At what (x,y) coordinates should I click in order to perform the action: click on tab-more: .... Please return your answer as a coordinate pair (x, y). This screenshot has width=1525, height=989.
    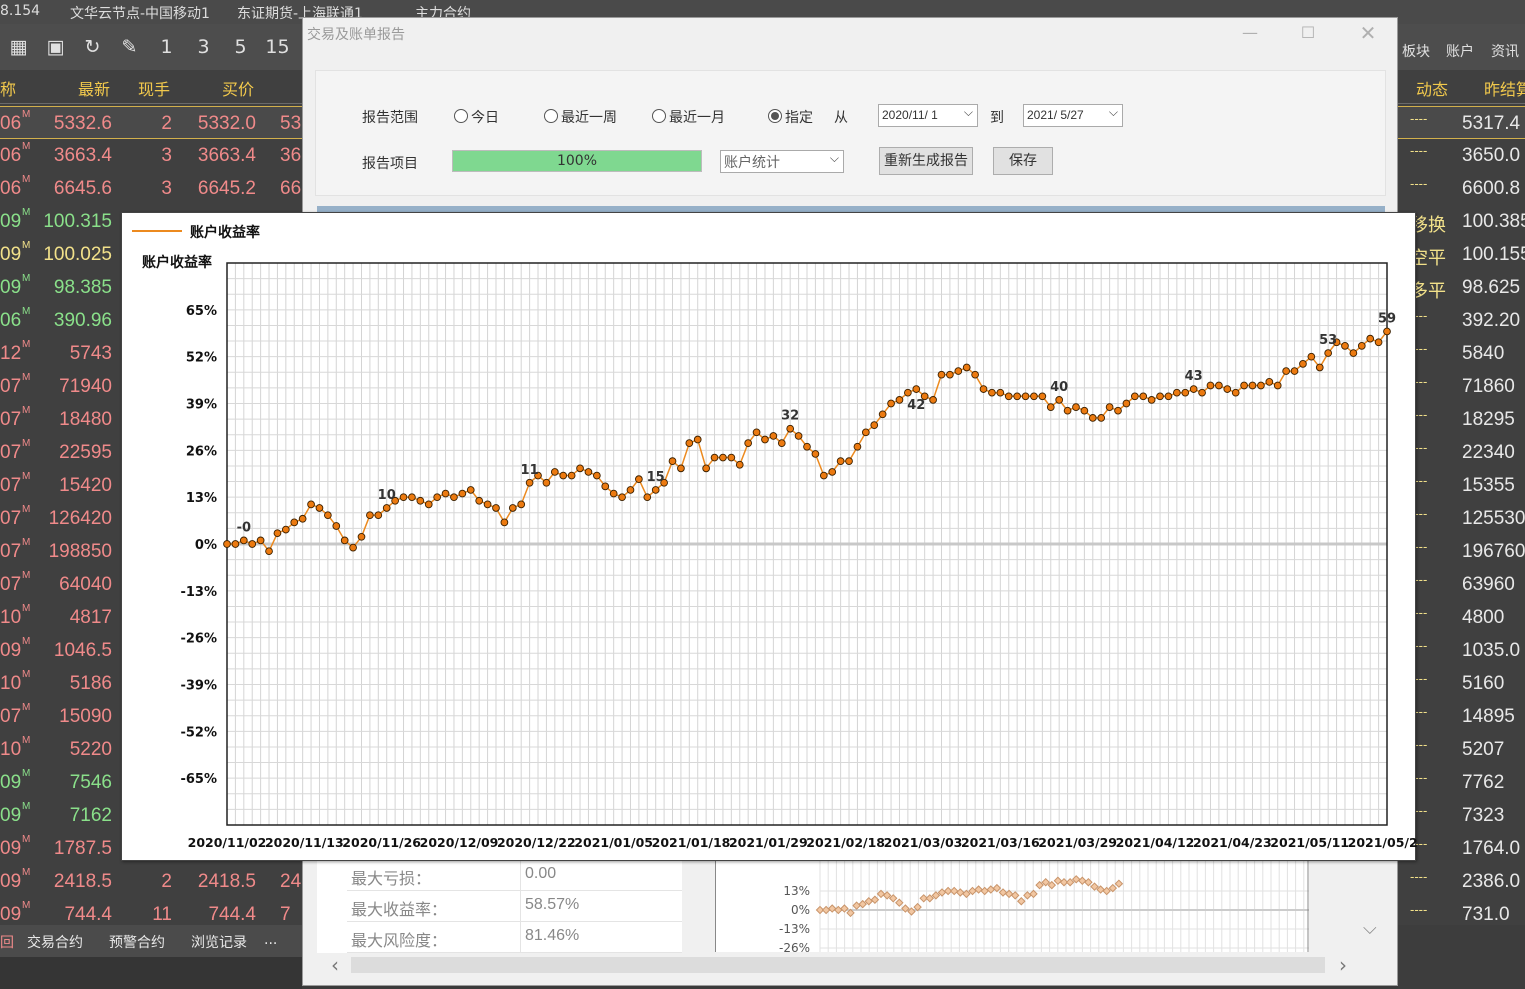
    Looking at the image, I should click on (270, 940).